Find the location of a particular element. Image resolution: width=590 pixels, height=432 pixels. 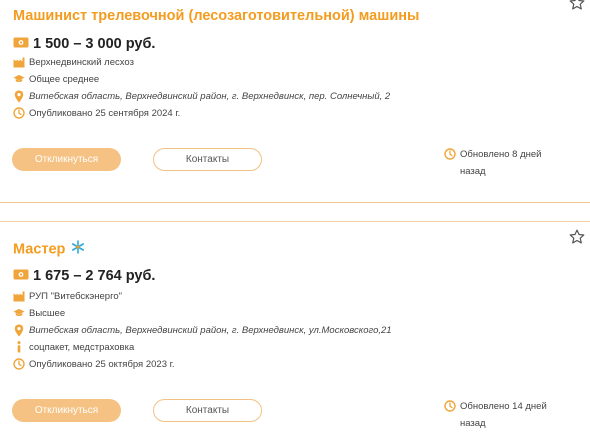

education: Общее среднее is located at coordinates (56, 79).